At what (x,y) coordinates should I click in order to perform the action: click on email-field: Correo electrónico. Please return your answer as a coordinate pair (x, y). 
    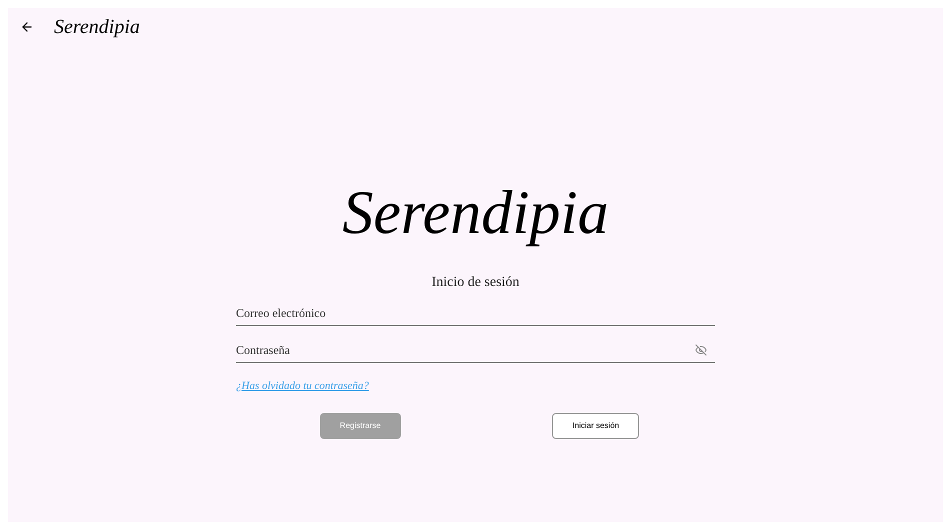
    Looking at the image, I should click on (475, 314).